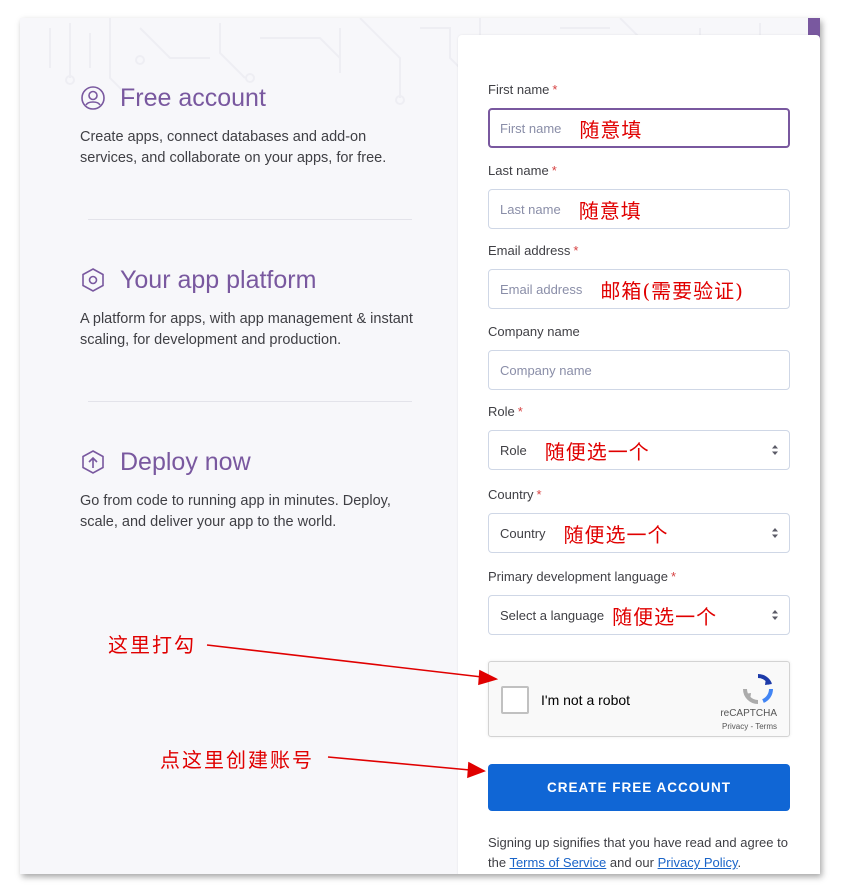  What do you see at coordinates (152, 645) in the screenshot?
I see `callout-checkbox: 这里打勾` at bounding box center [152, 645].